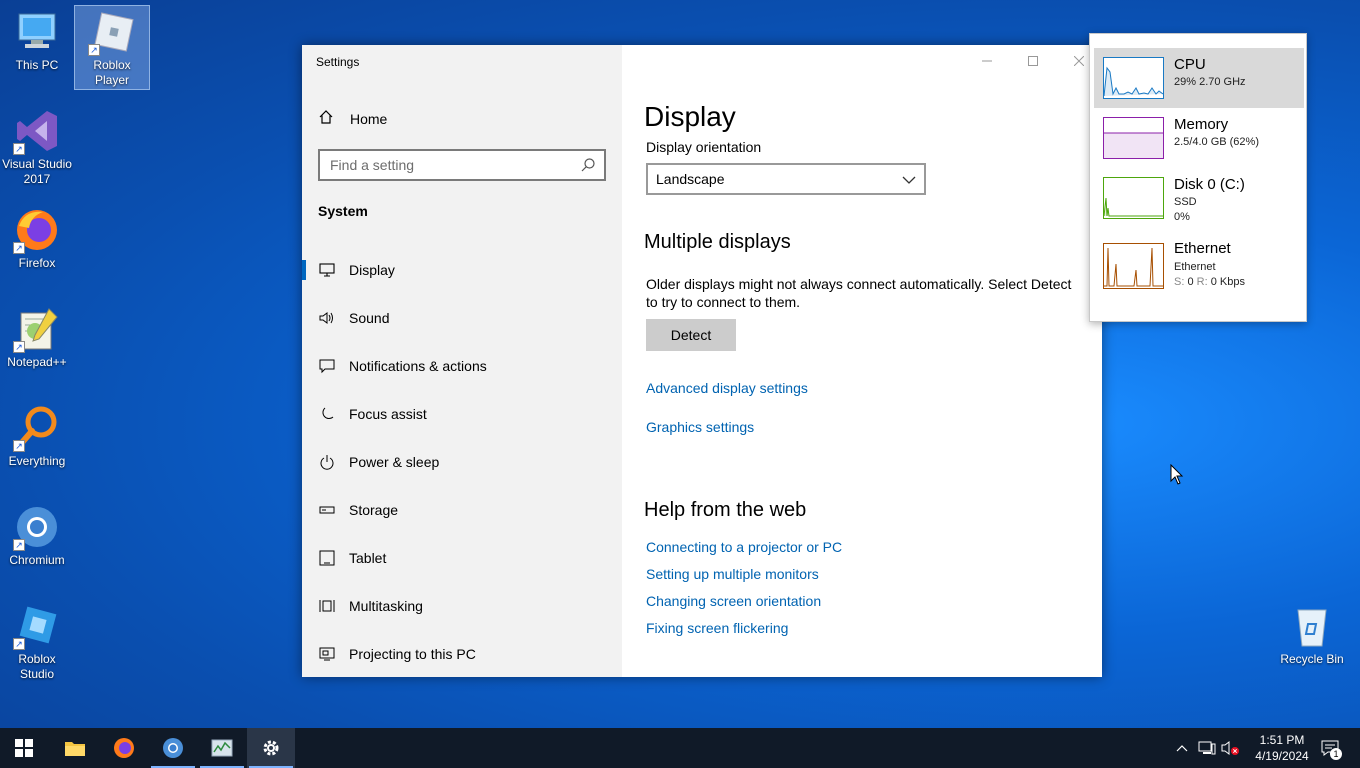 The height and width of the screenshot is (768, 1360). Describe the element at coordinates (394, 462) in the screenshot. I see `nav-item-label: Power & sleep` at that location.